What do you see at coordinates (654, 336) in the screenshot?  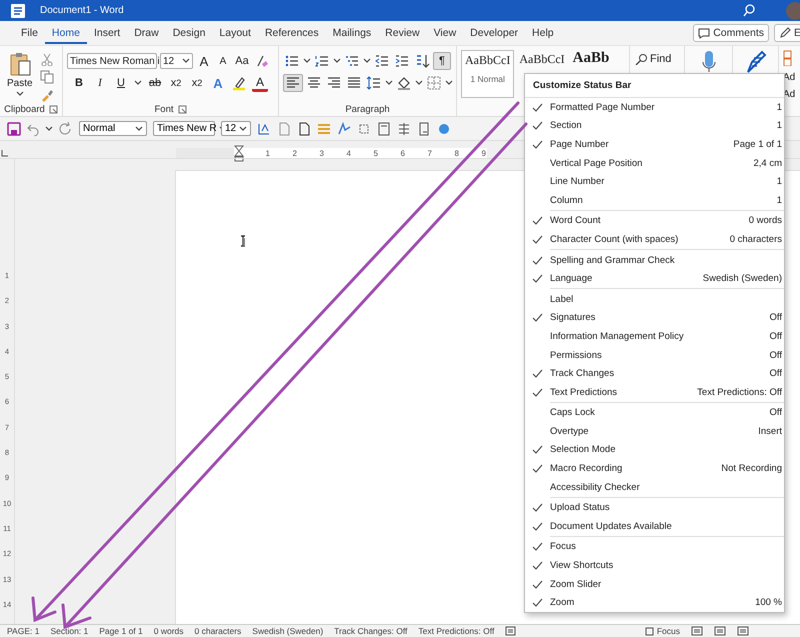 I see `menu-item: Information Management Policy Off` at bounding box center [654, 336].